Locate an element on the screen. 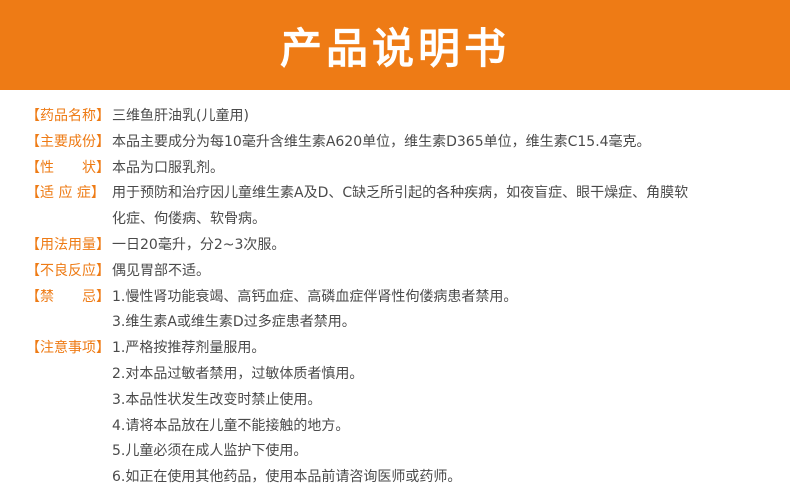 The width and height of the screenshot is (790, 492). value-line: 三维鱼肝油乳(儿童用) is located at coordinates (180, 116).